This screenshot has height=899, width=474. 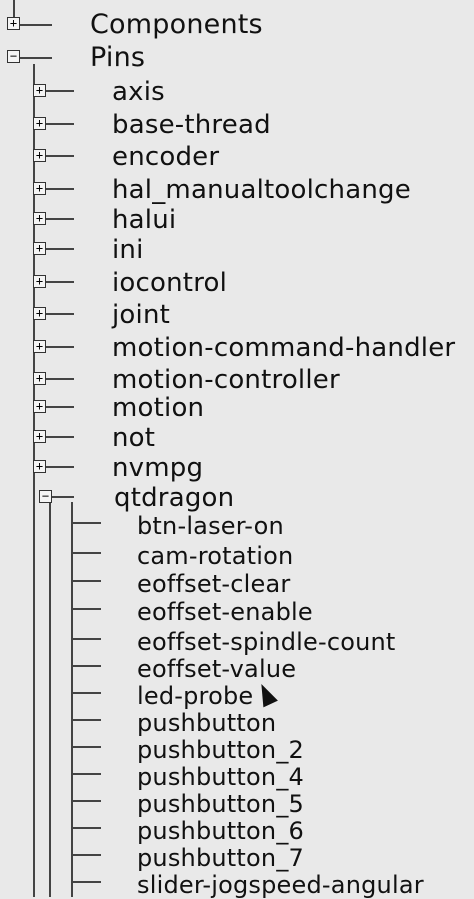 I want to click on pin-item: pushbutton_4, so click(x=220, y=777).